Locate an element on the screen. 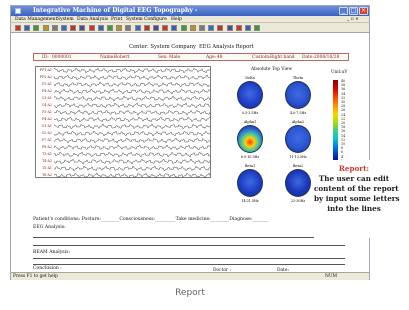 Image resolution: width=409 pixels, height=310 pixels. custom-label: Custom: is located at coordinates (261, 57).